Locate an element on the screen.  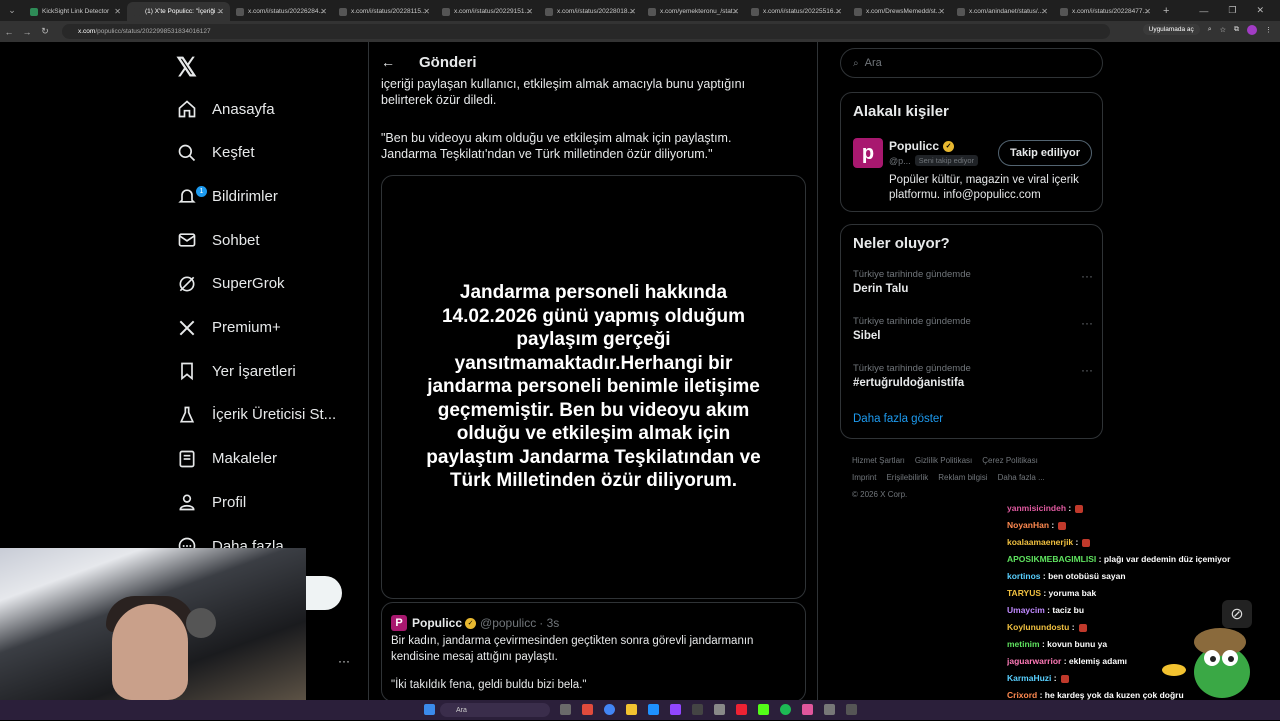
sidebar-item: Profil is located at coordinates (211, 502).